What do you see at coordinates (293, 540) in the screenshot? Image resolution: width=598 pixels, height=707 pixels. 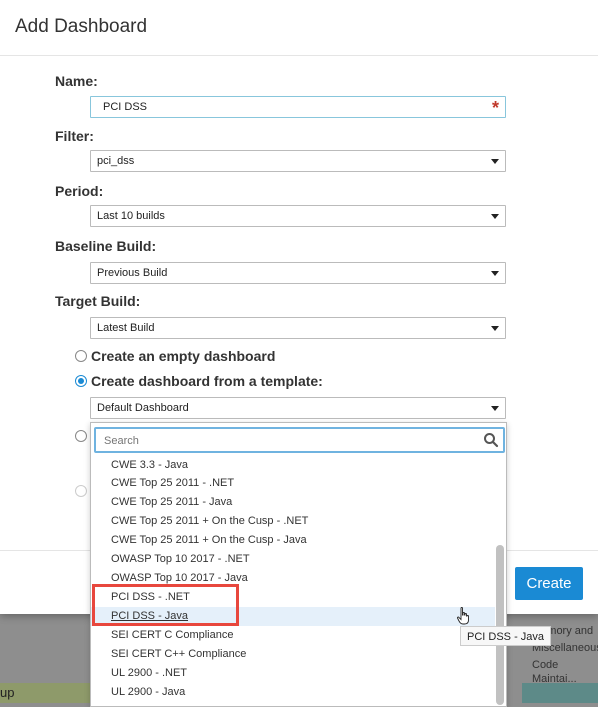 I see `list-item: CWE Top 25 2011 + On the Cusp - Java` at bounding box center [293, 540].